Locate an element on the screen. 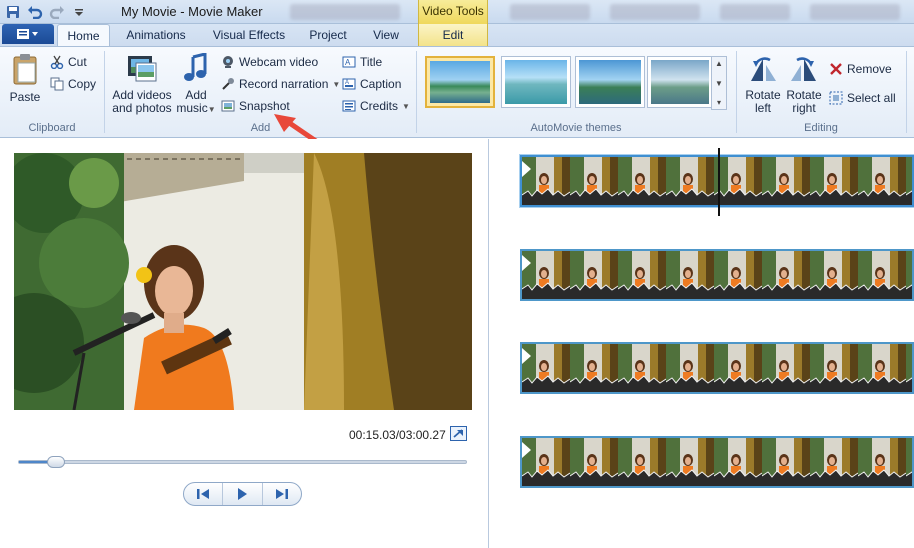 The height and width of the screenshot is (548, 914). select-all-button: Select all is located at coordinates (862, 98).